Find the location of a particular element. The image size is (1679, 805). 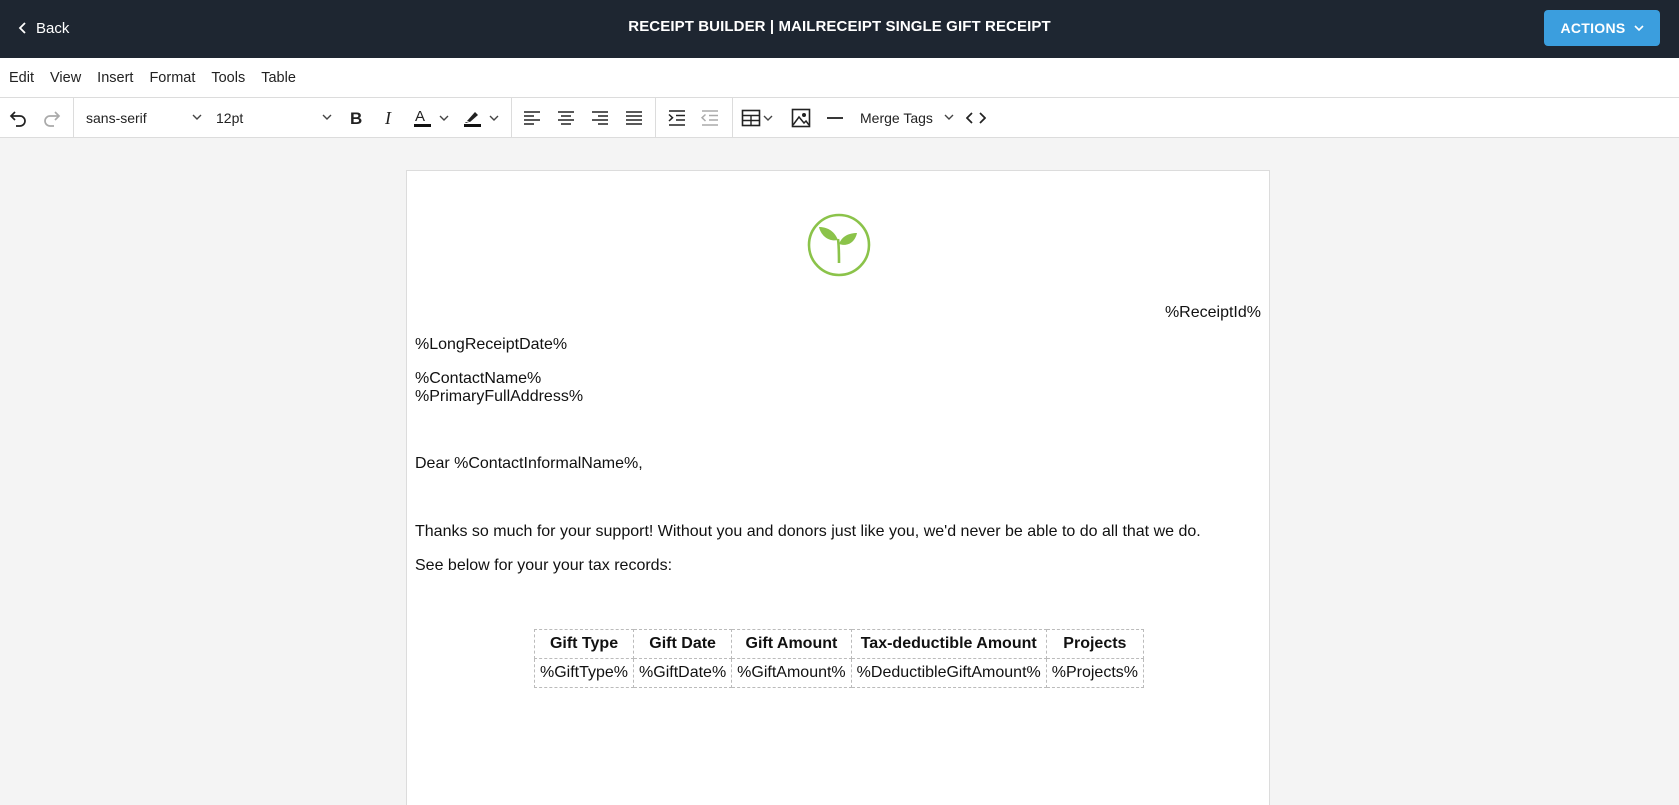

font-size-value: 12pt is located at coordinates (230, 118).